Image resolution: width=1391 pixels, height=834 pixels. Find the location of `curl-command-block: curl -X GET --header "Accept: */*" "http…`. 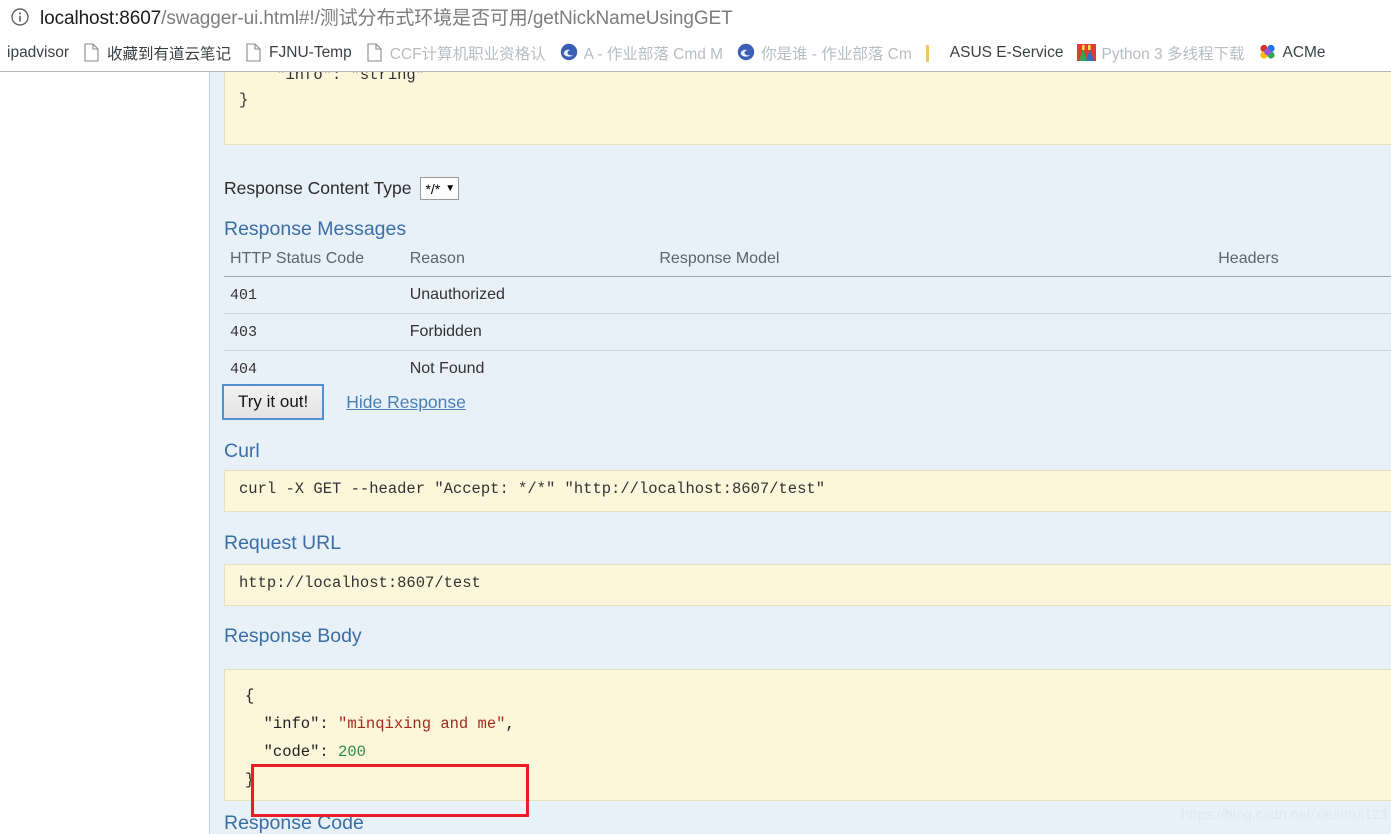

curl-command-block: curl -X GET --header "Accept: */*" "http… is located at coordinates (807, 491).